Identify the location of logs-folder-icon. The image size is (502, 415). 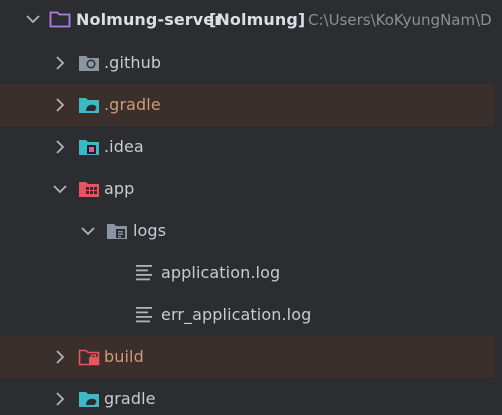
(117, 231).